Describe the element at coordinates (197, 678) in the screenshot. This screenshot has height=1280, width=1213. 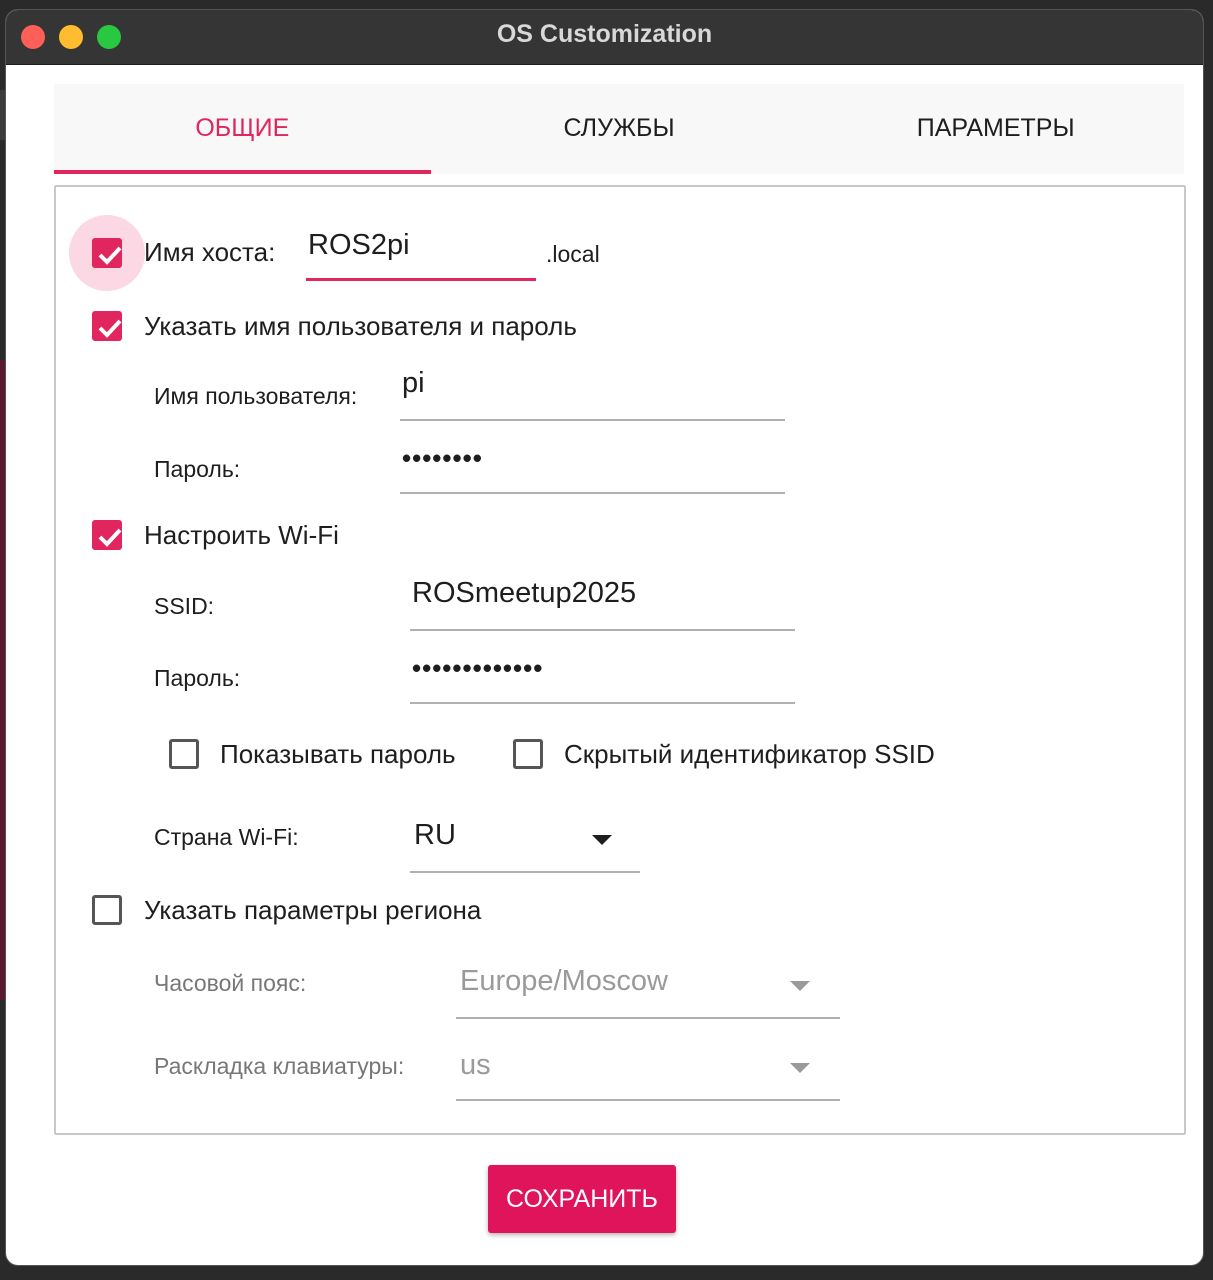
I see `wifi-password-label: Пароль:` at that location.